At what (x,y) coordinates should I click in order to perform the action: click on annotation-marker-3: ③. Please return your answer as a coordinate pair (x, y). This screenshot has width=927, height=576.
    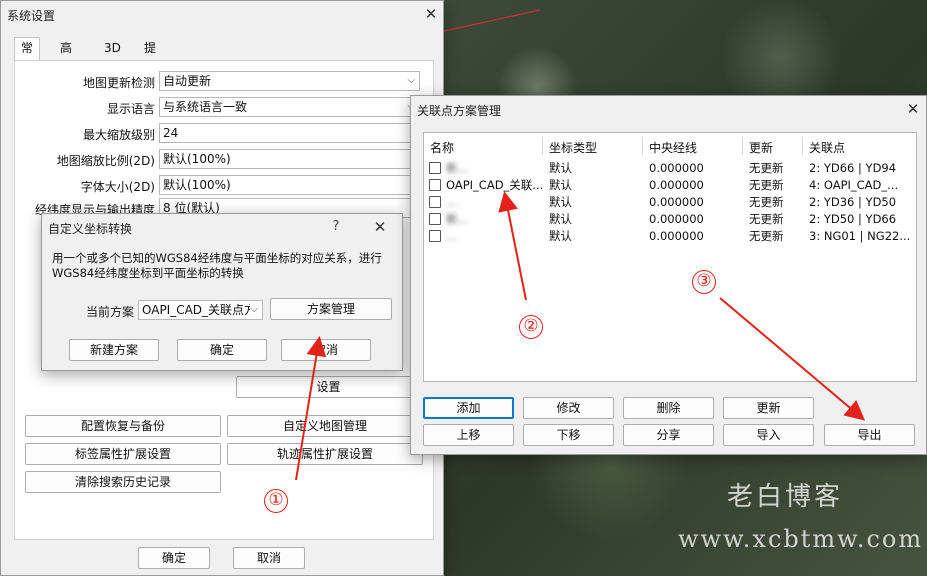
    Looking at the image, I should click on (704, 282).